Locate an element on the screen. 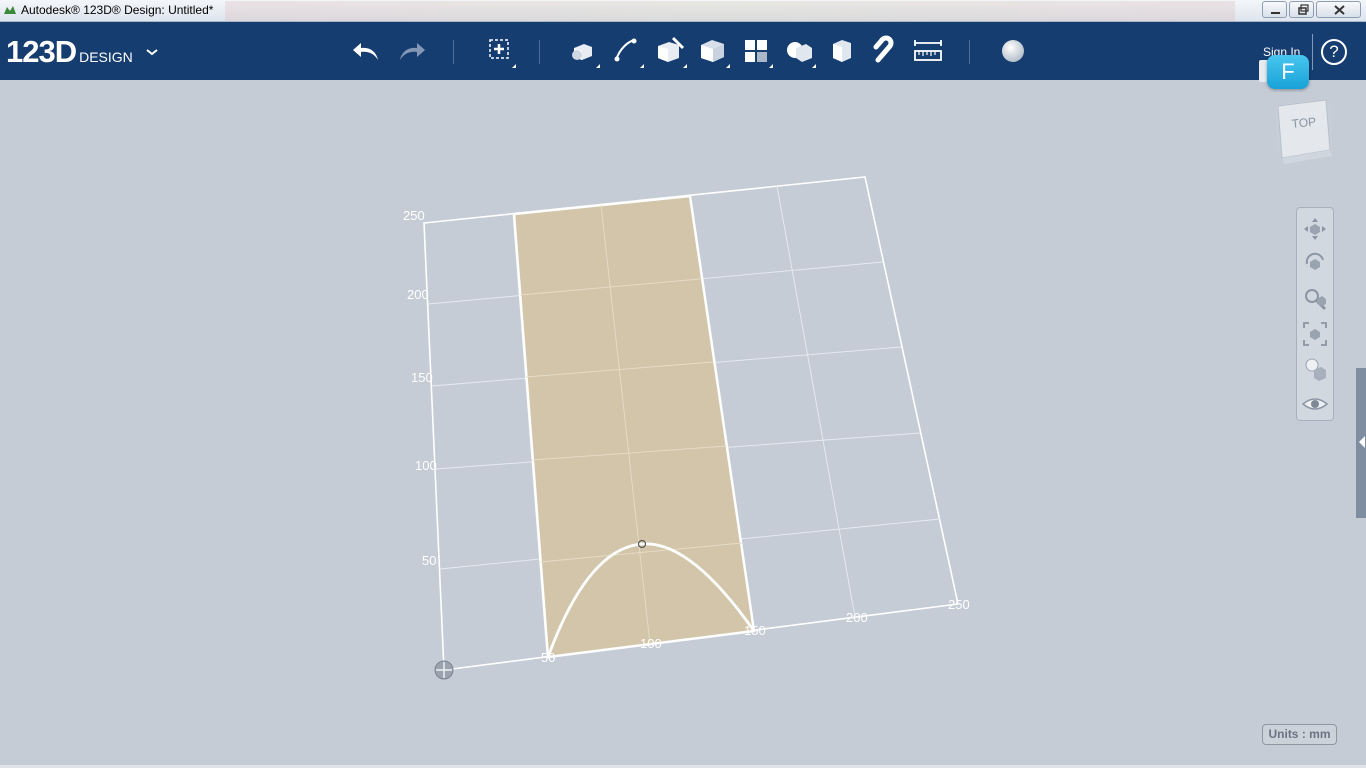 The image size is (1366, 768). snap-icon is located at coordinates (885, 51).